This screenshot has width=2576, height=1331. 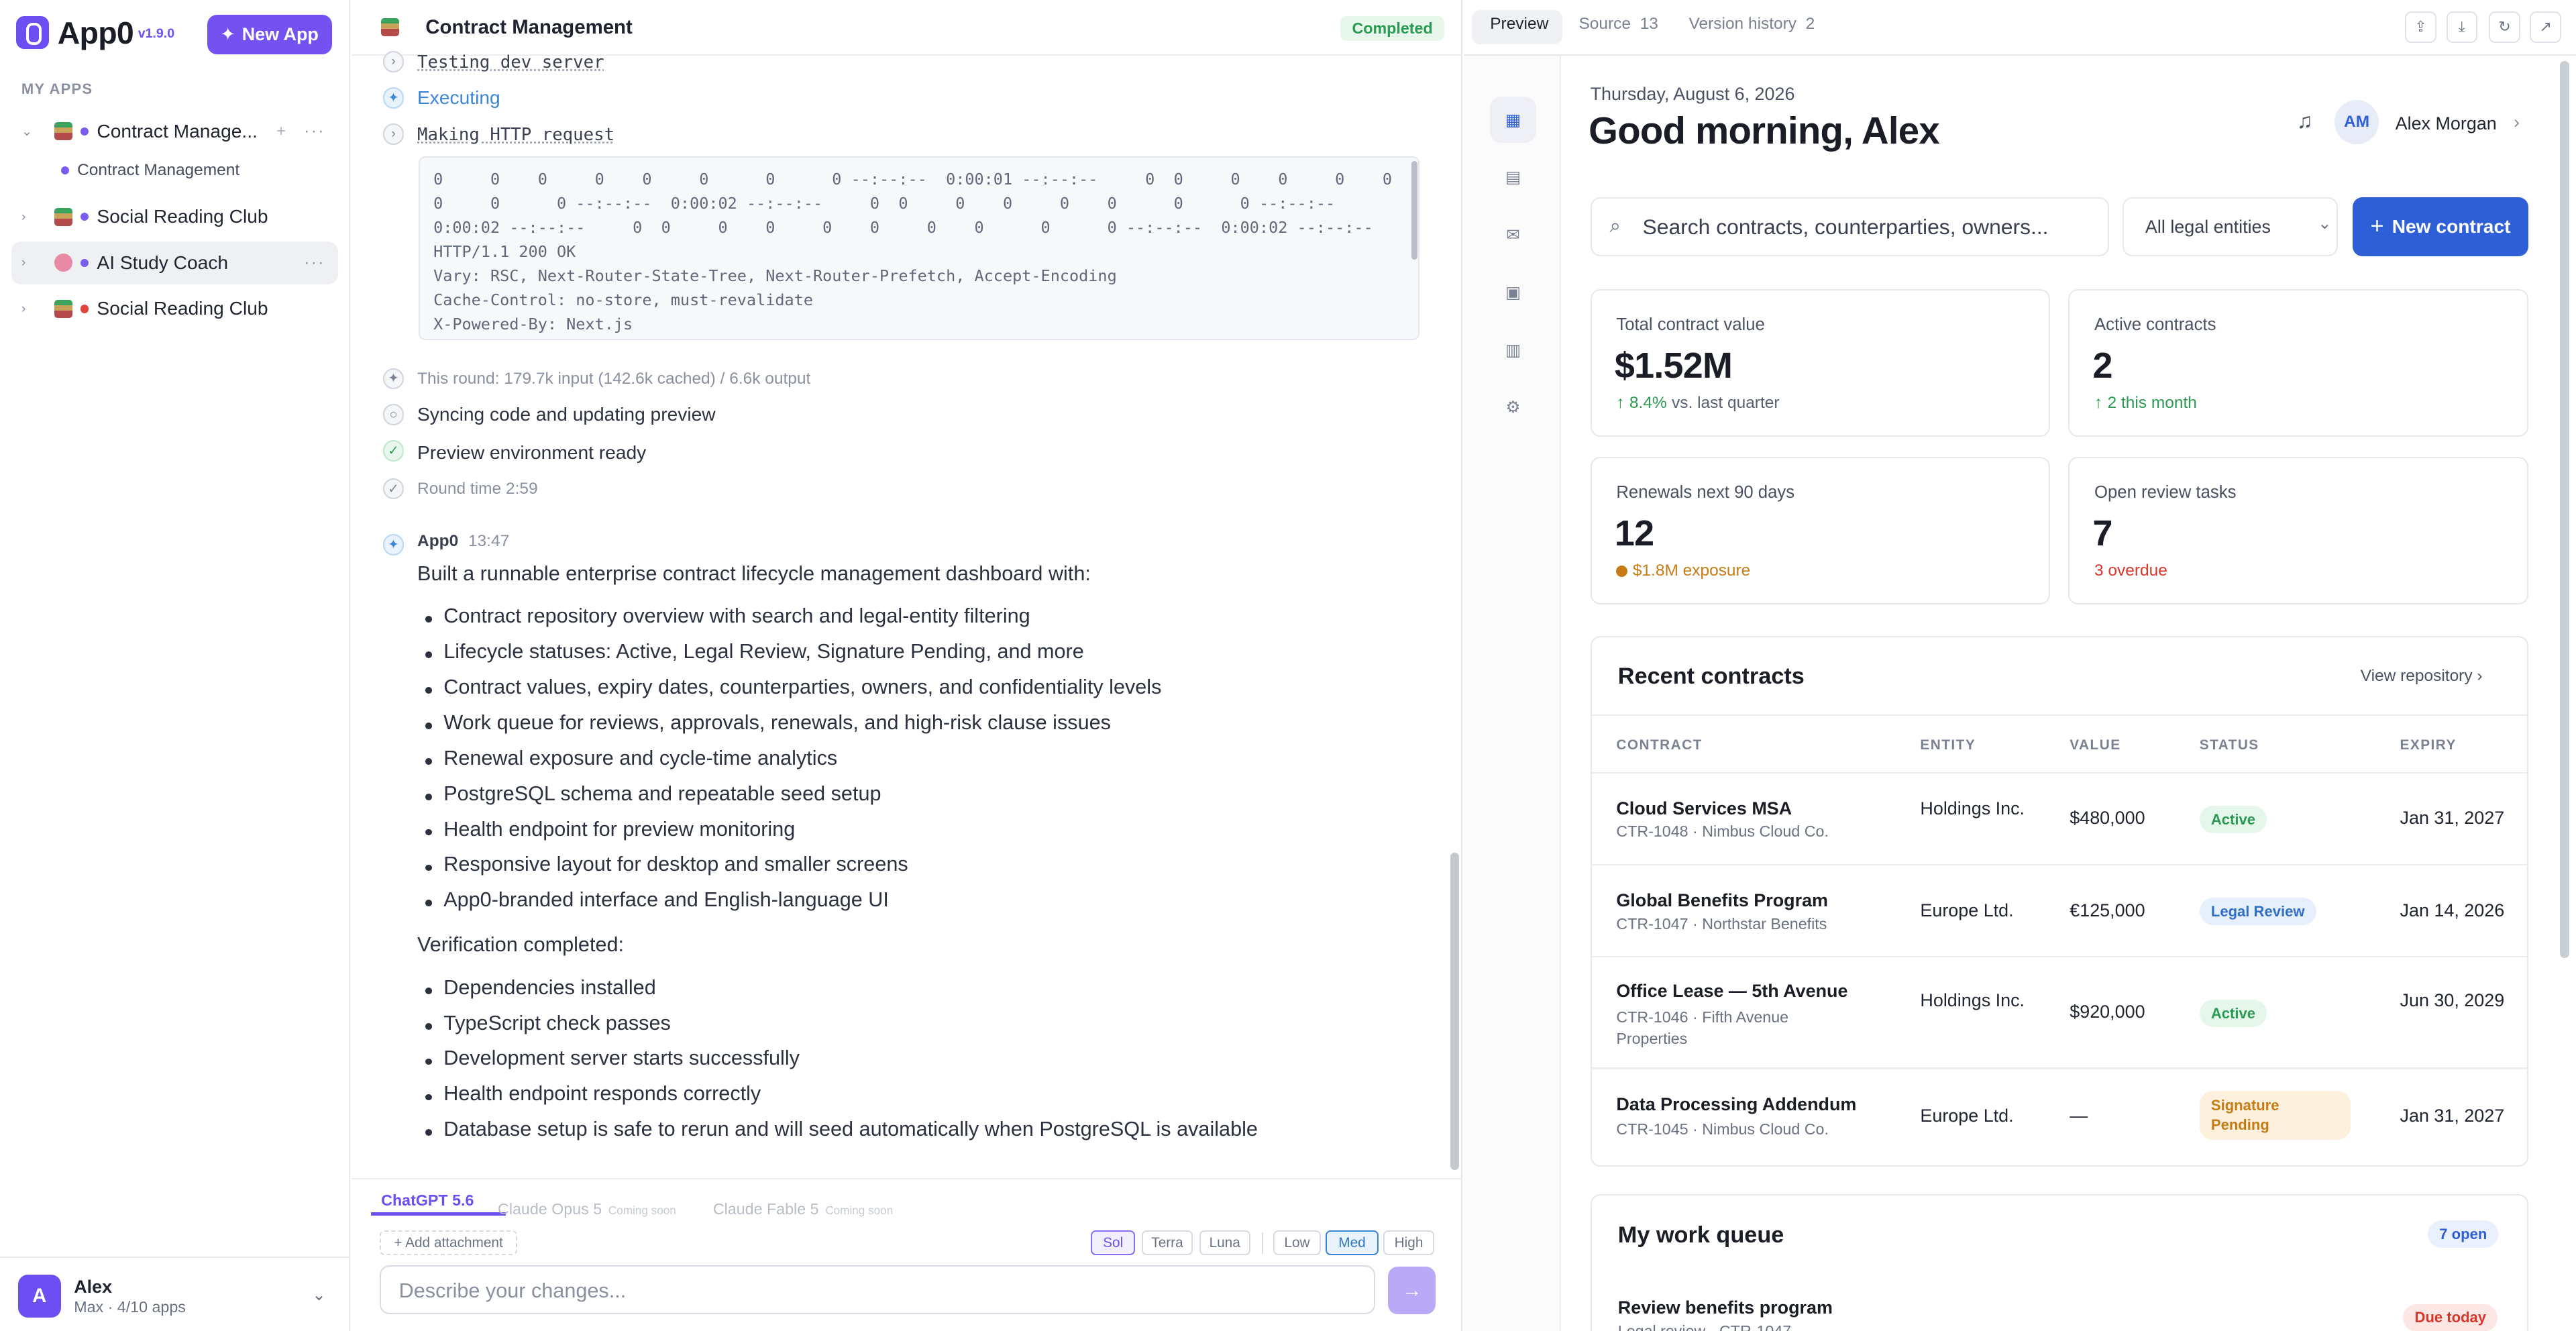 What do you see at coordinates (1752, 24) in the screenshot?
I see `tab-version-history: Version history 2` at bounding box center [1752, 24].